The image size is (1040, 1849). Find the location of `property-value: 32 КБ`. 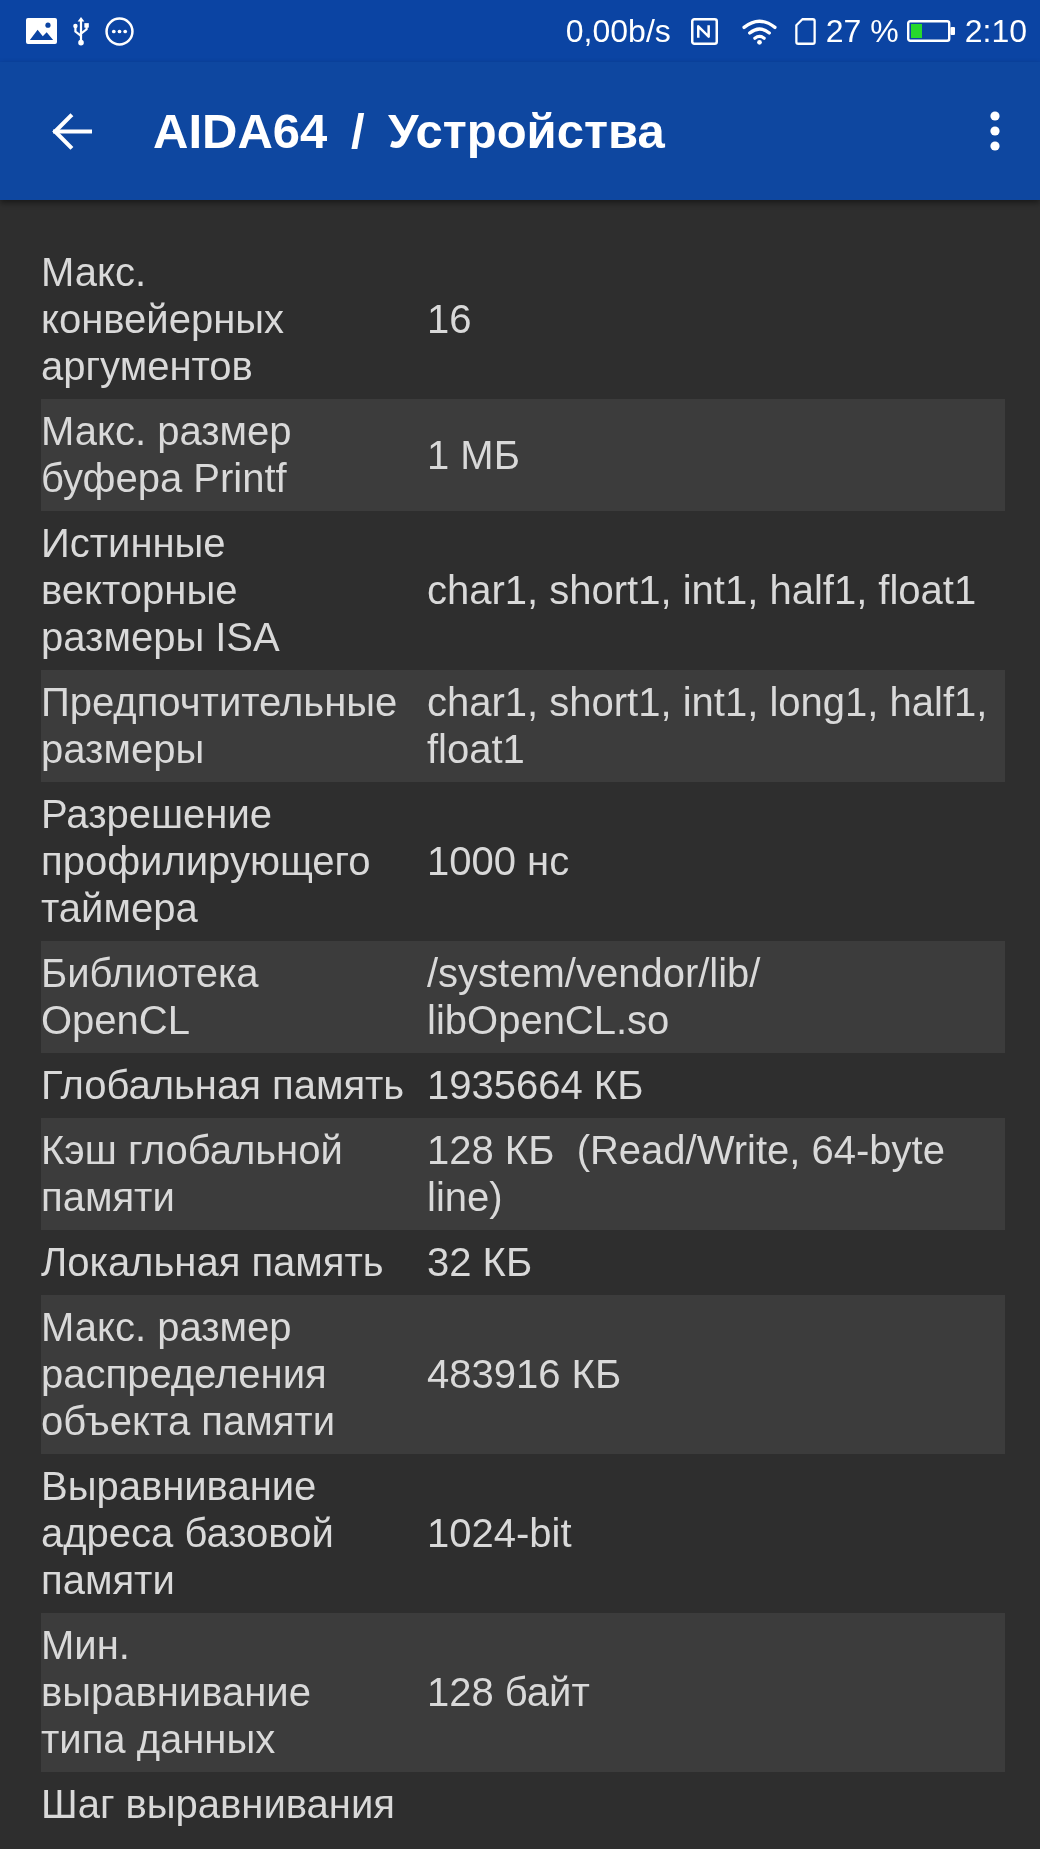

property-value: 32 КБ is located at coordinates (480, 1262).